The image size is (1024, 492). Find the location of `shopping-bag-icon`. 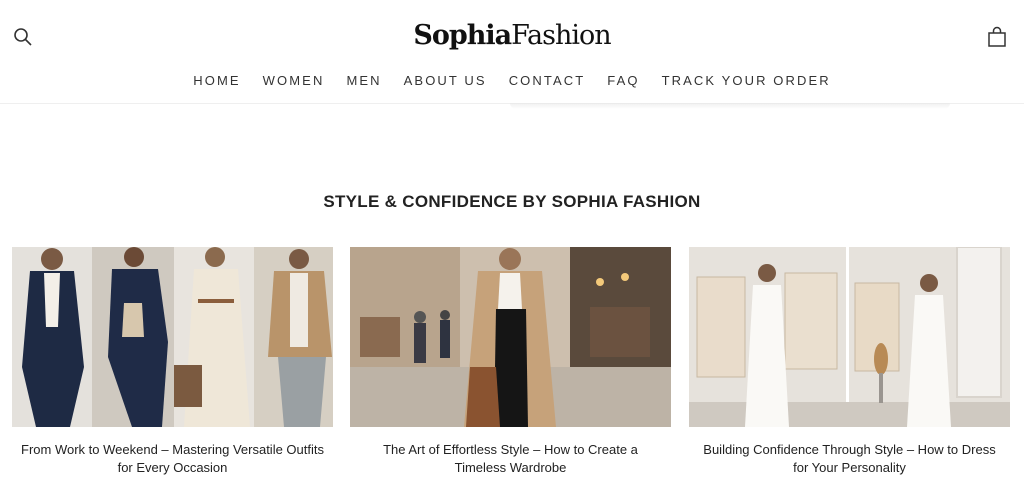

shopping-bag-icon is located at coordinates (997, 37).